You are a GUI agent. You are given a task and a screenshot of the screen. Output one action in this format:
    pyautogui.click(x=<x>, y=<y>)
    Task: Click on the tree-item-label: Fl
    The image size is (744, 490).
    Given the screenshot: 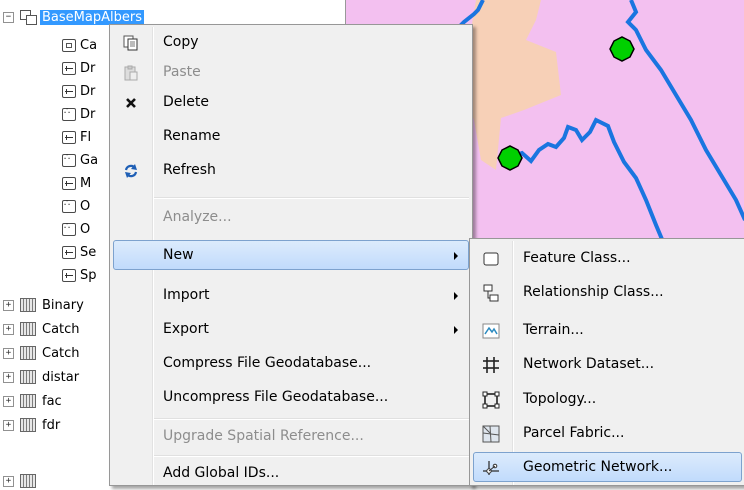 What is the action you would take?
    pyautogui.click(x=86, y=137)
    